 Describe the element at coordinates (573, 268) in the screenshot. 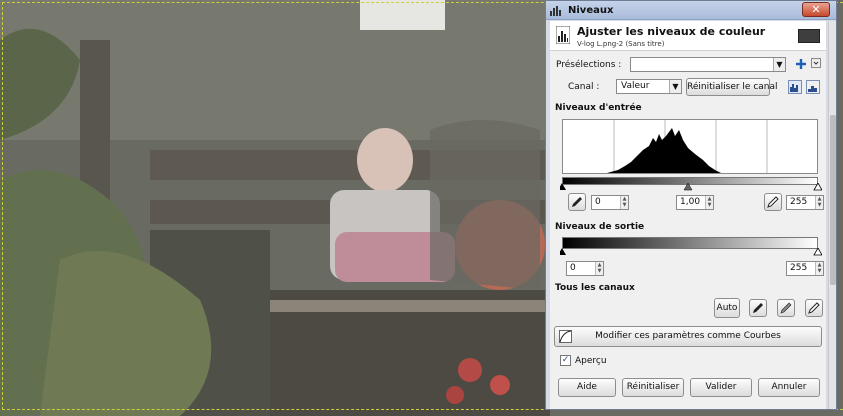

I see `output-low-value: 0` at that location.